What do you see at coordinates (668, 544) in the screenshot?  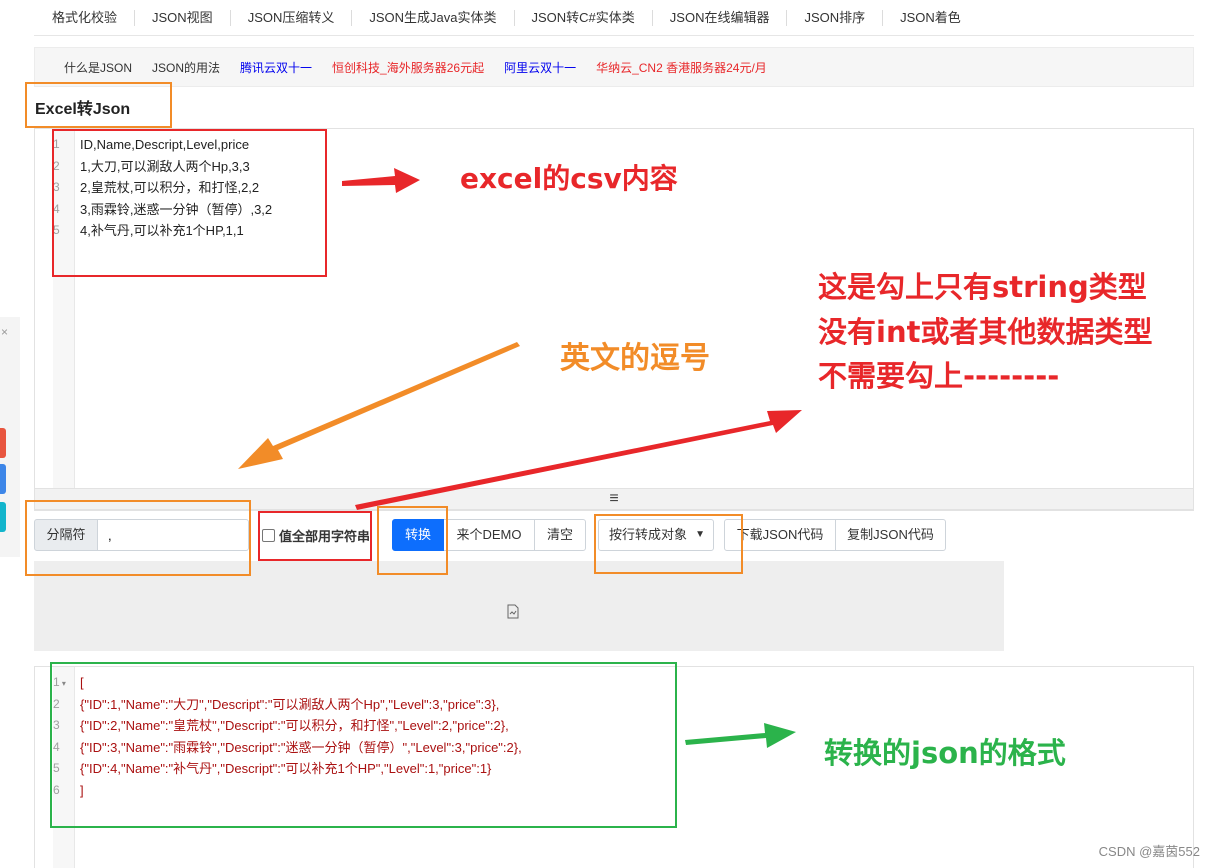 I see `select-annotation-box` at bounding box center [668, 544].